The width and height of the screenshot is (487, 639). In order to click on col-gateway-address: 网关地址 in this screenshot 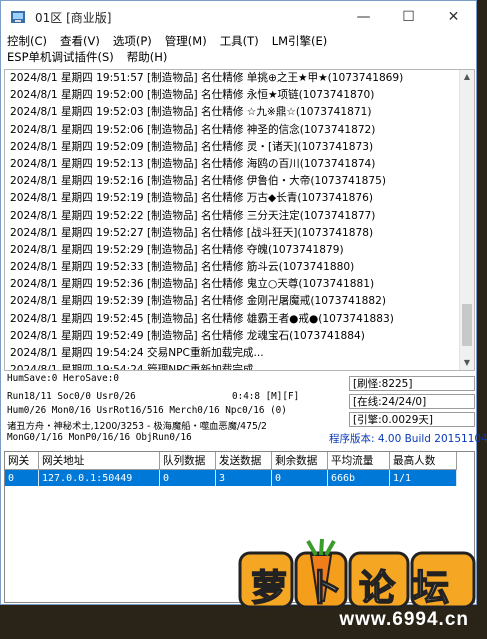, I will do `click(99, 461)`.